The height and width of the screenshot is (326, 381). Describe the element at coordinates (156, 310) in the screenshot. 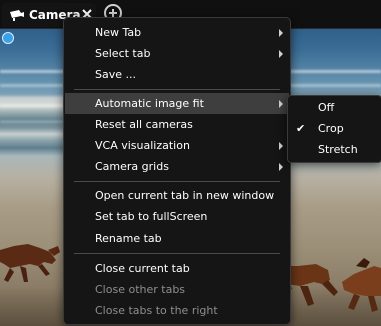

I see `menu-item-label: Close tabs to the right` at that location.